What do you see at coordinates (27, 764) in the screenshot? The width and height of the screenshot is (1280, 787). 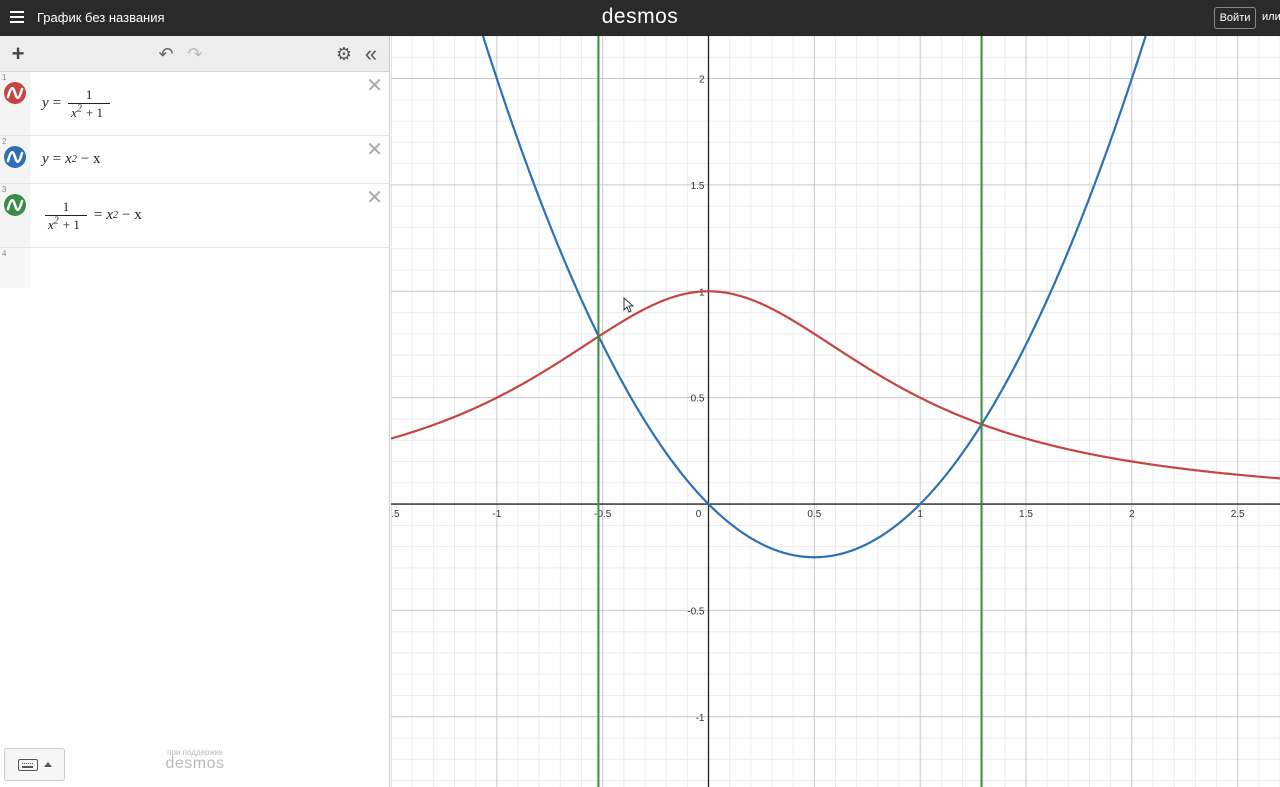 I see `keyboard-icon` at bounding box center [27, 764].